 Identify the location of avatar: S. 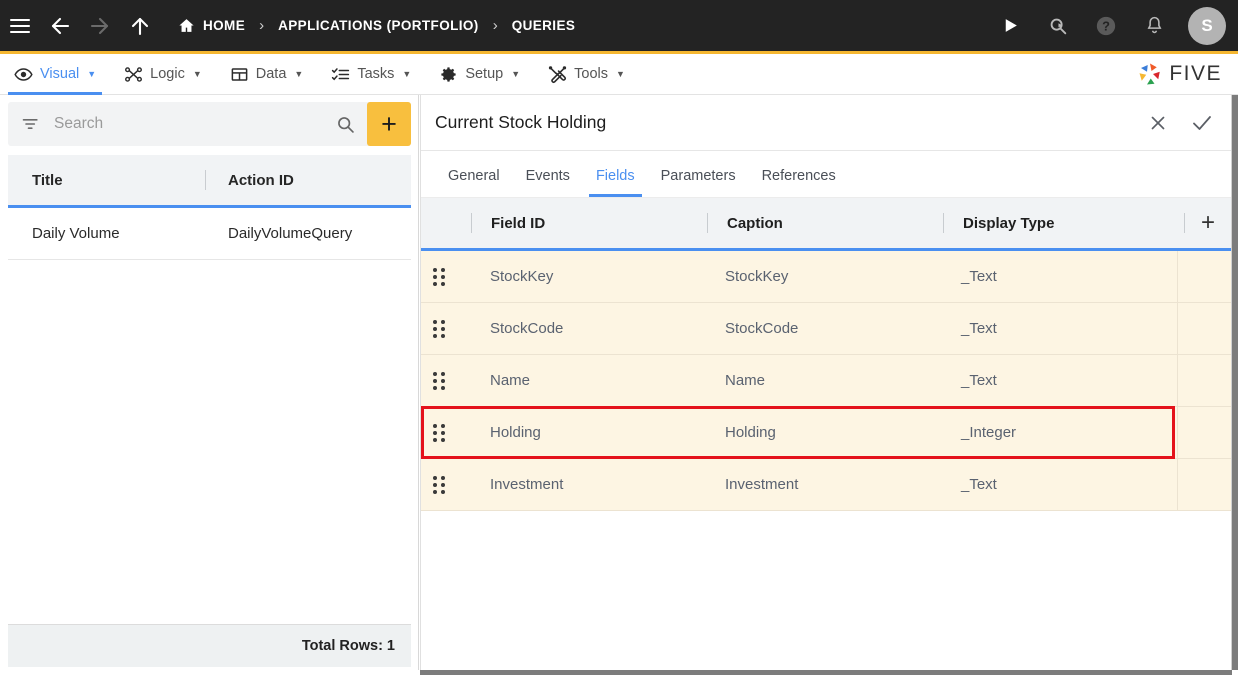
(1207, 25).